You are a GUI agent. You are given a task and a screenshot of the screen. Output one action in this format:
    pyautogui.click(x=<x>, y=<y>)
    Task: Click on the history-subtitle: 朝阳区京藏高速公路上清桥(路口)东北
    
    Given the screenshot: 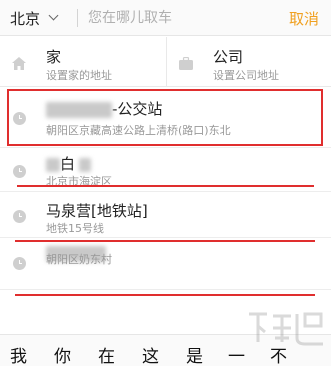 What is the action you would take?
    pyautogui.click(x=138, y=130)
    